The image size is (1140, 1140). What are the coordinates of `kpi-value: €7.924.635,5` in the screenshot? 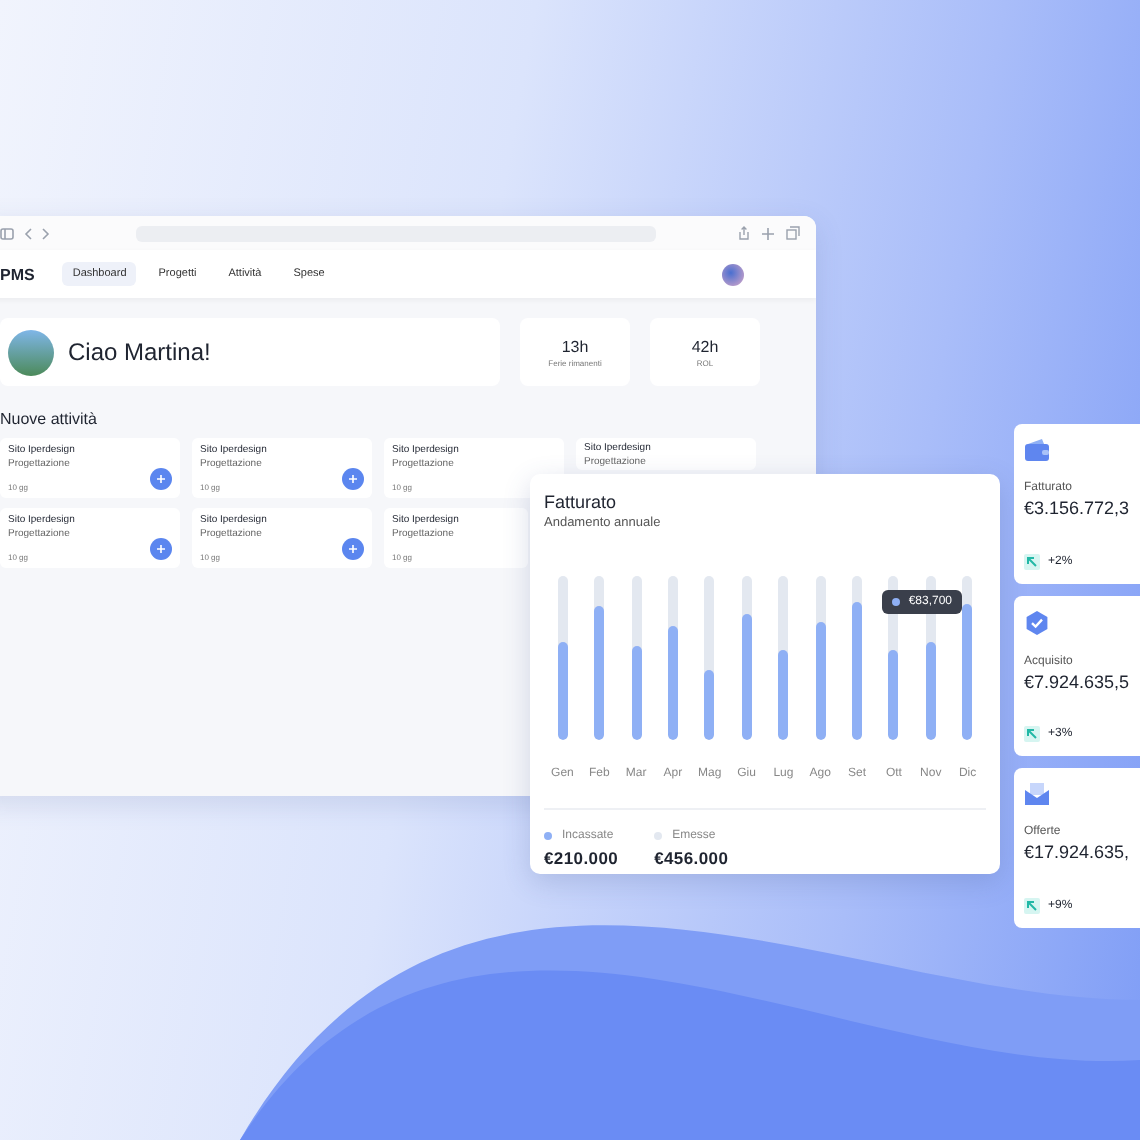 It's located at (1077, 682).